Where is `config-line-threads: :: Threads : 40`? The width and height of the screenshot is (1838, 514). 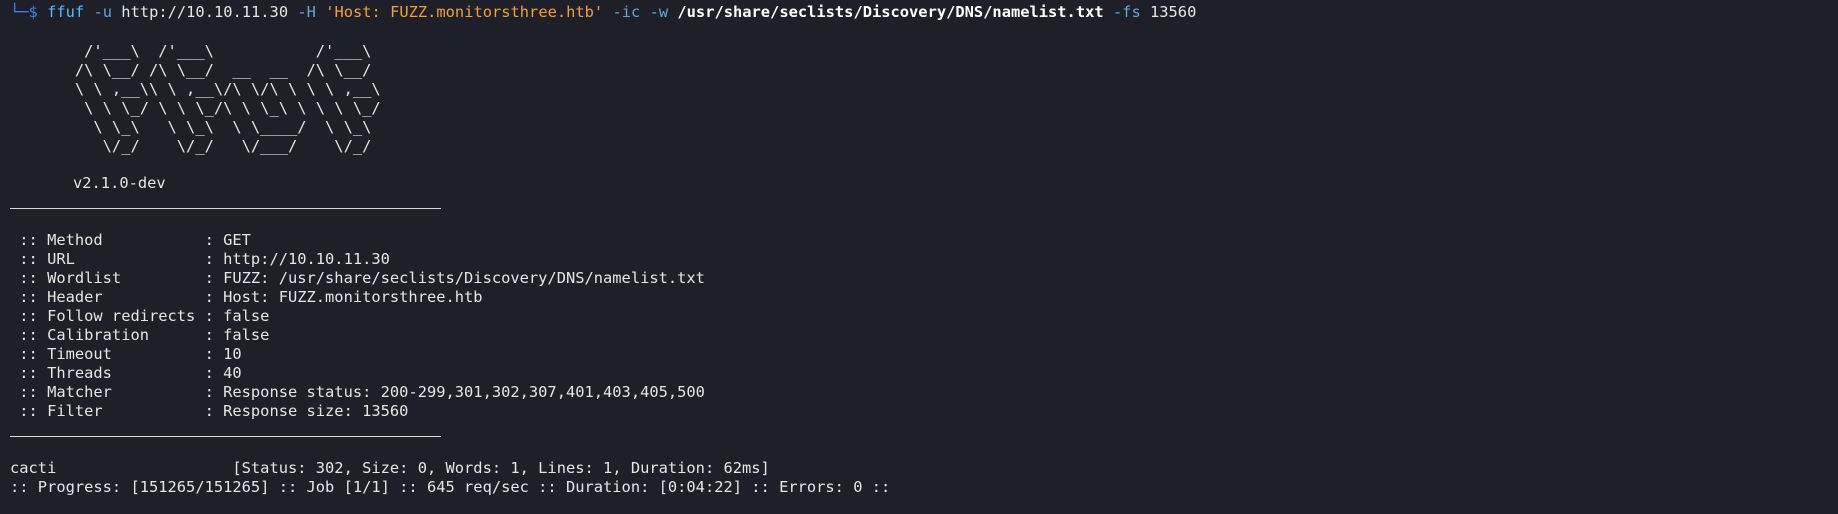
config-line-threads: :: Threads : 40 is located at coordinates (126, 373).